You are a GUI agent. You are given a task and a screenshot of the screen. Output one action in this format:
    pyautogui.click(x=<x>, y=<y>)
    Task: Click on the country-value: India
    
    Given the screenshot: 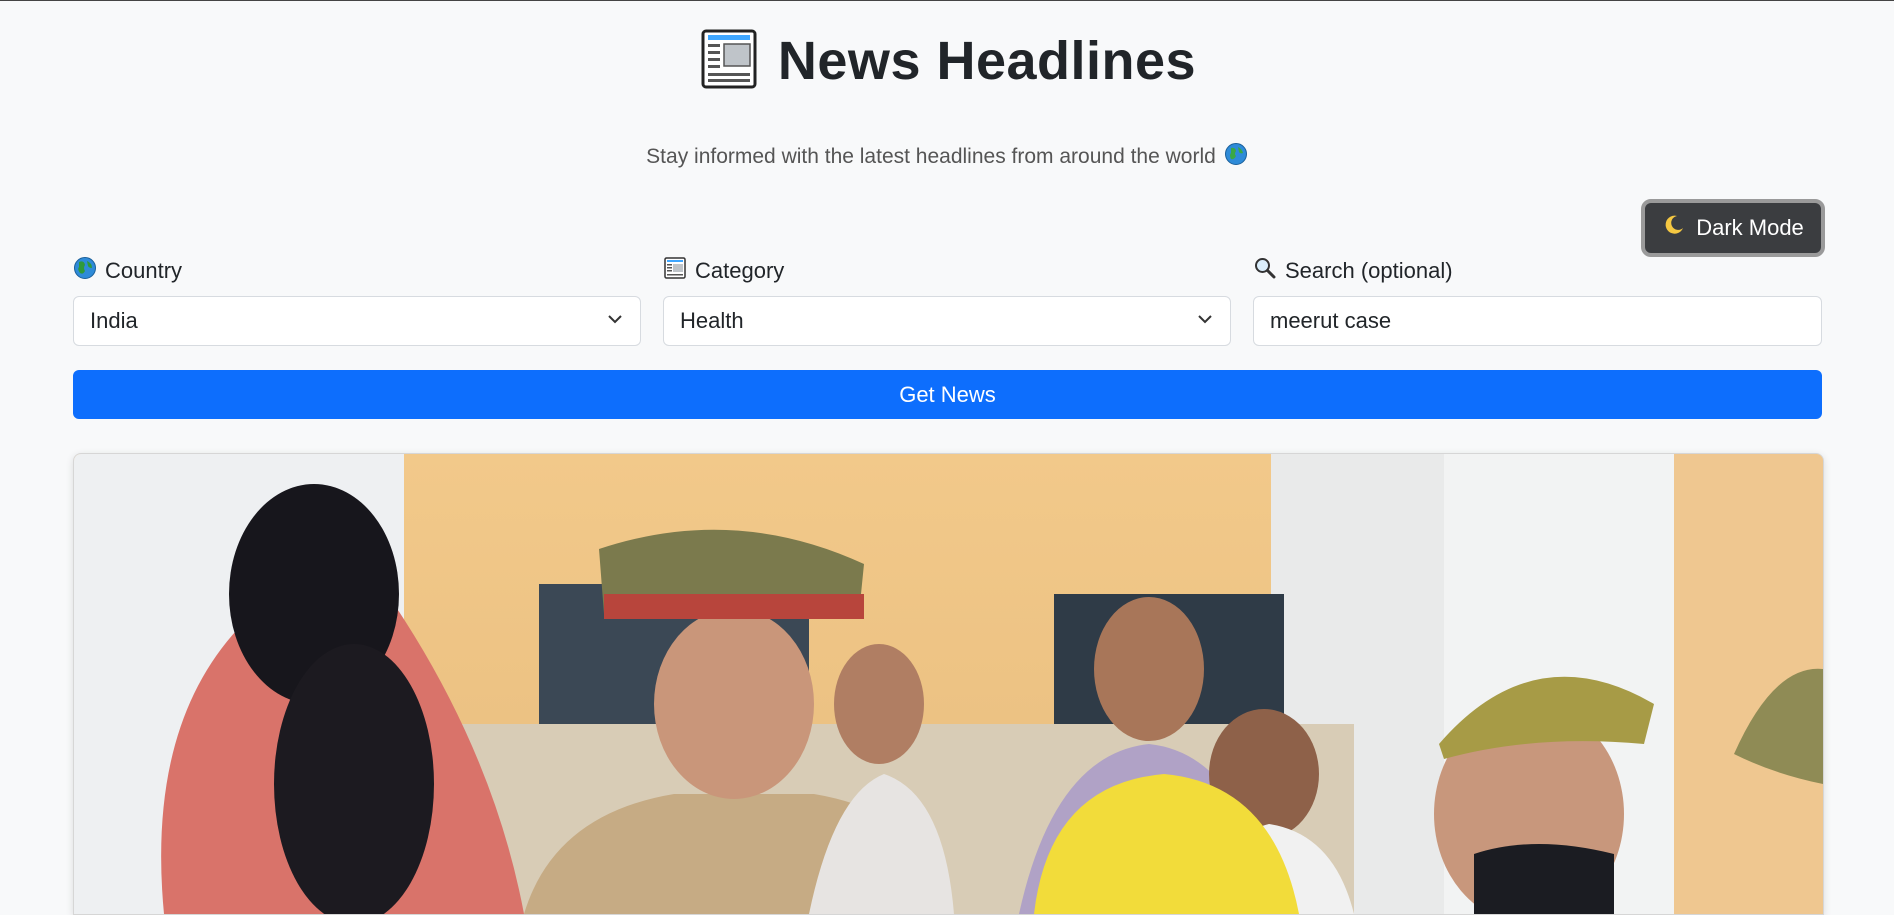 What is the action you would take?
    pyautogui.click(x=114, y=320)
    